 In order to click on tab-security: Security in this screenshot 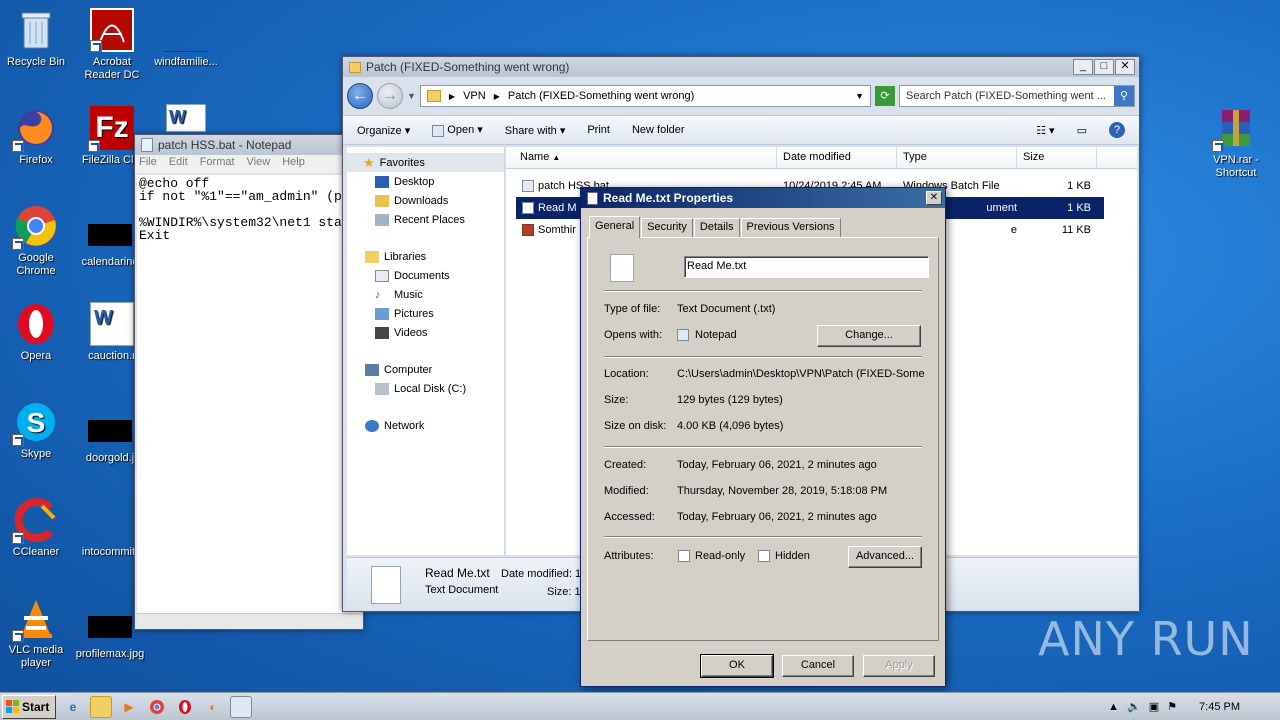, I will do `click(667, 228)`.